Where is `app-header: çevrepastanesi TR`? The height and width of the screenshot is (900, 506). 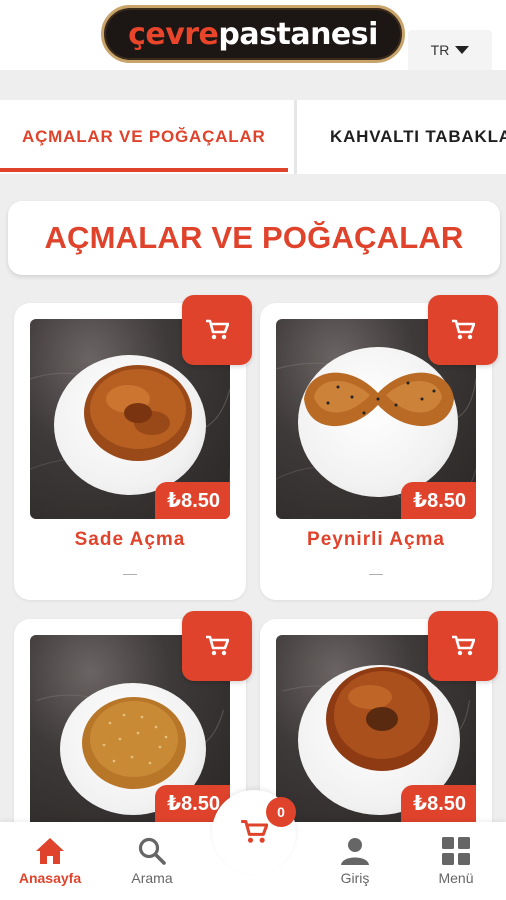 app-header: çevrepastanesi TR is located at coordinates (253, 35).